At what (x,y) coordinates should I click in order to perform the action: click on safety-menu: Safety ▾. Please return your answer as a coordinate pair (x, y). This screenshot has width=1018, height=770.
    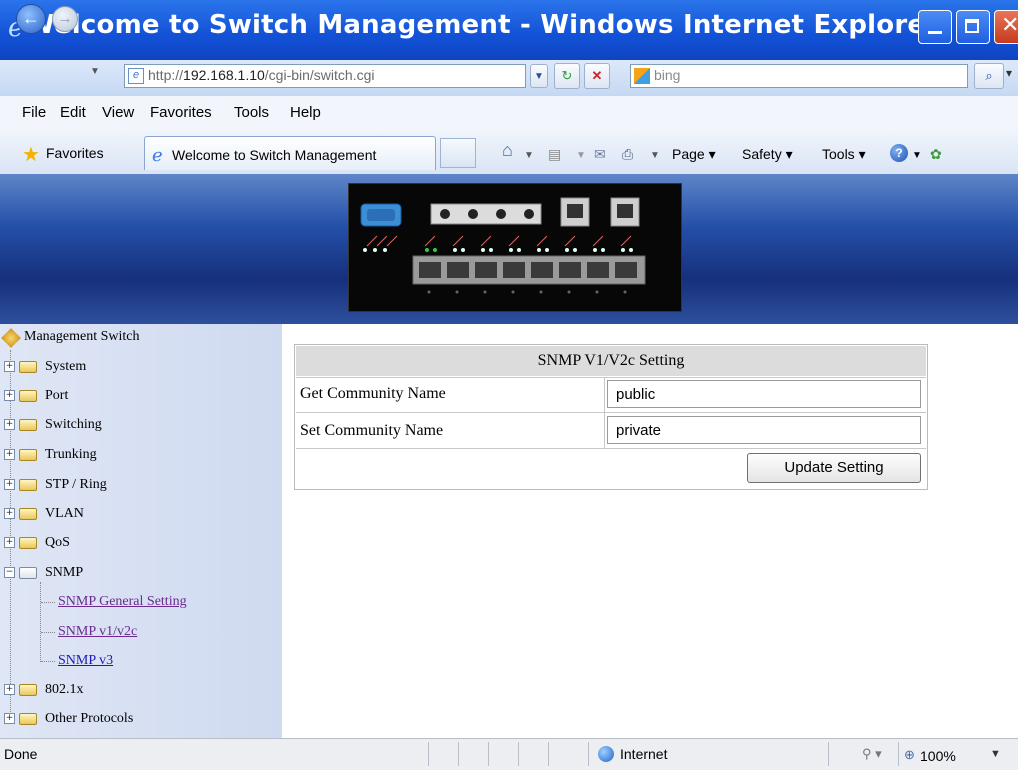
    Looking at the image, I should click on (767, 154).